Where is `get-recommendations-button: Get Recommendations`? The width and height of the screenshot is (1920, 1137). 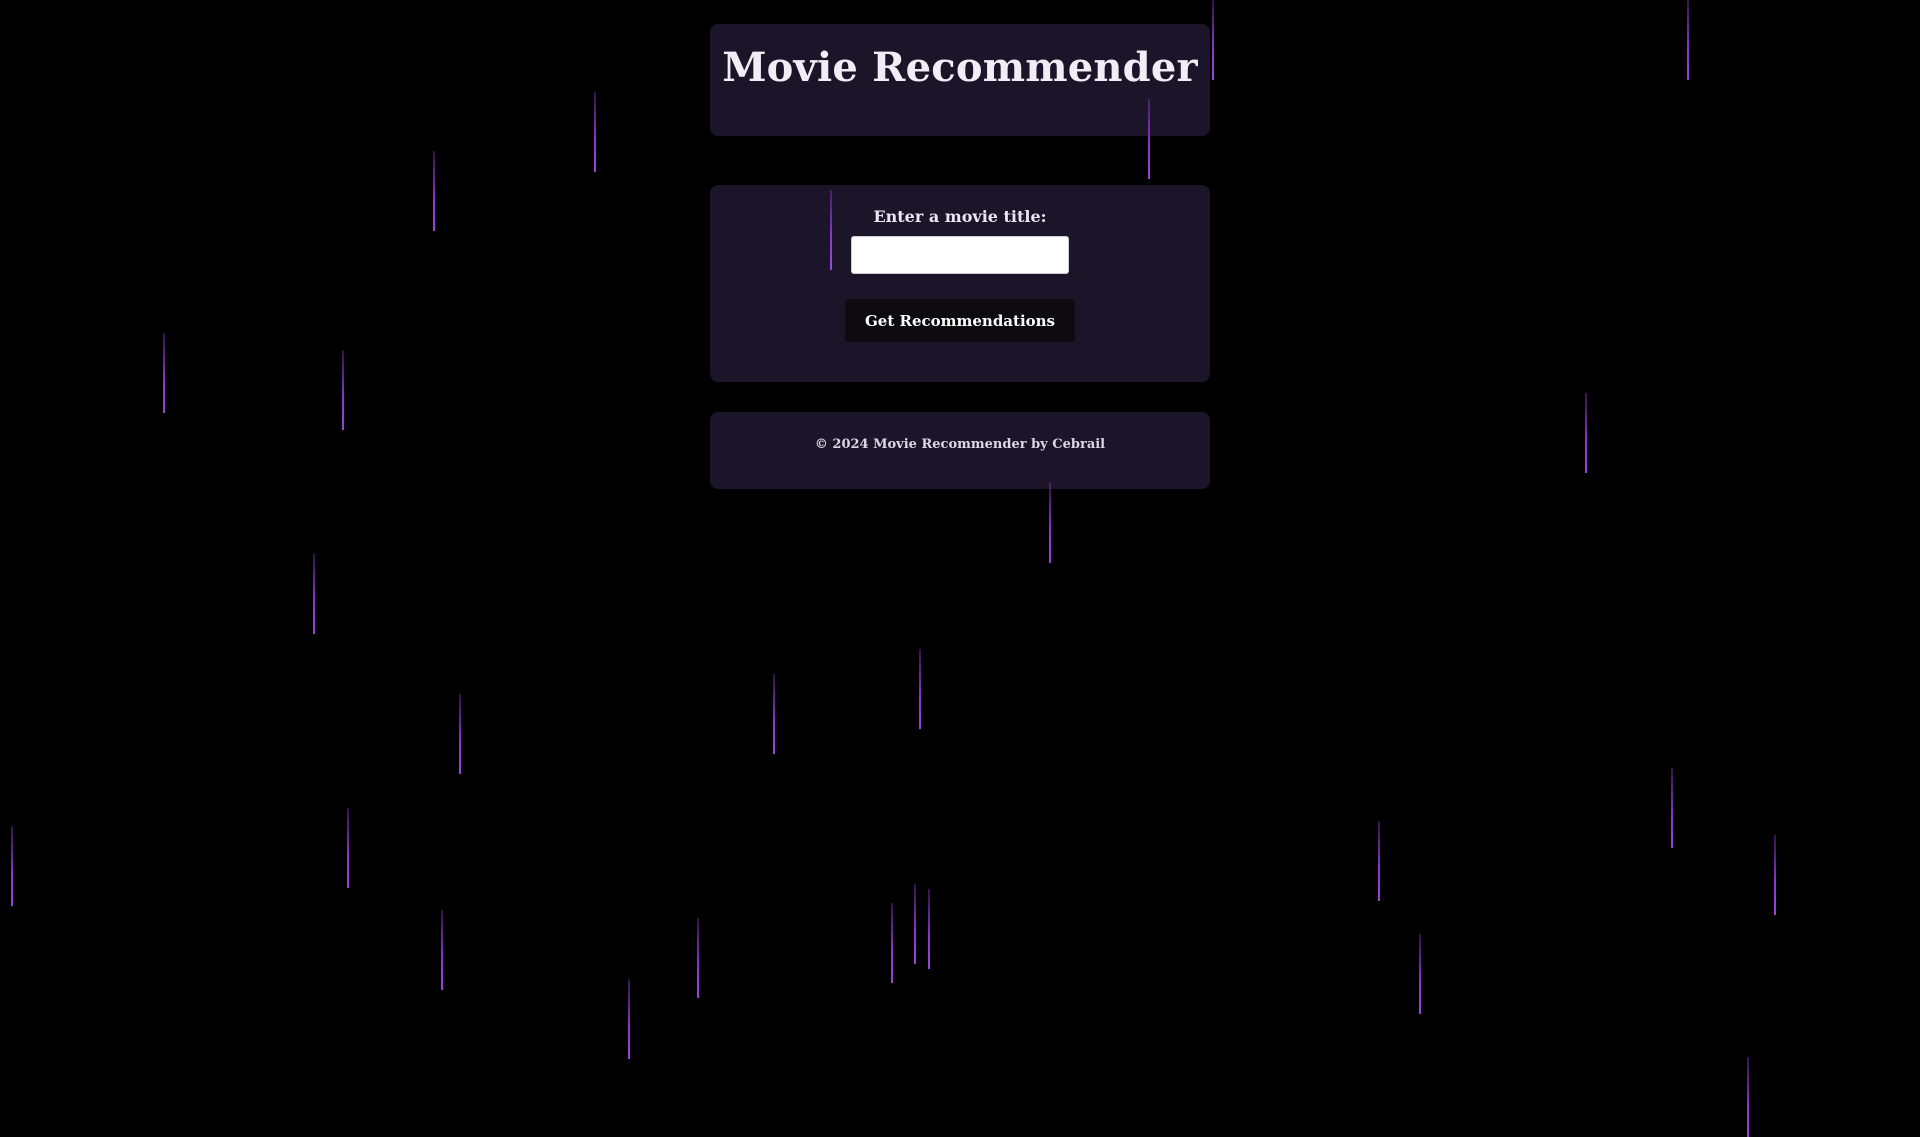
get-recommendations-button: Get Recommendations is located at coordinates (960, 320).